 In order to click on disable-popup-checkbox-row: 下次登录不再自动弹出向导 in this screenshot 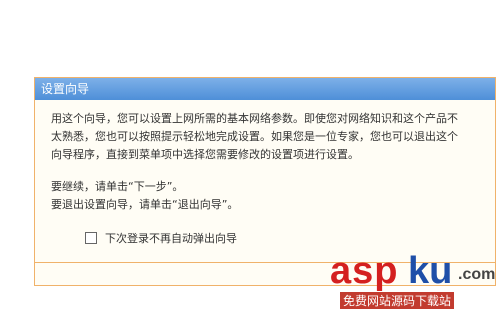, I will do `click(290, 238)`.